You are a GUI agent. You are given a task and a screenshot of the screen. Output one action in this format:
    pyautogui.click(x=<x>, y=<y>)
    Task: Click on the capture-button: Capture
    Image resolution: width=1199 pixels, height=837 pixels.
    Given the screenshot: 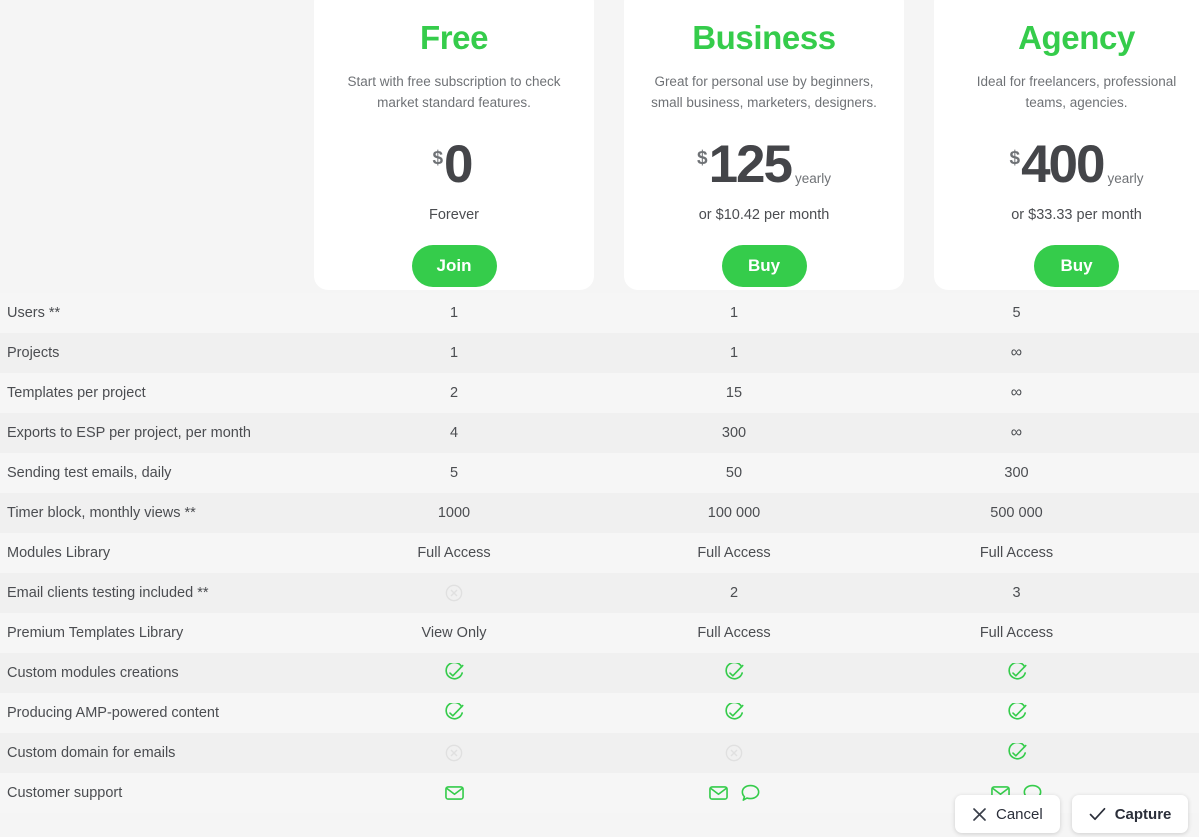 What is the action you would take?
    pyautogui.click(x=1130, y=814)
    